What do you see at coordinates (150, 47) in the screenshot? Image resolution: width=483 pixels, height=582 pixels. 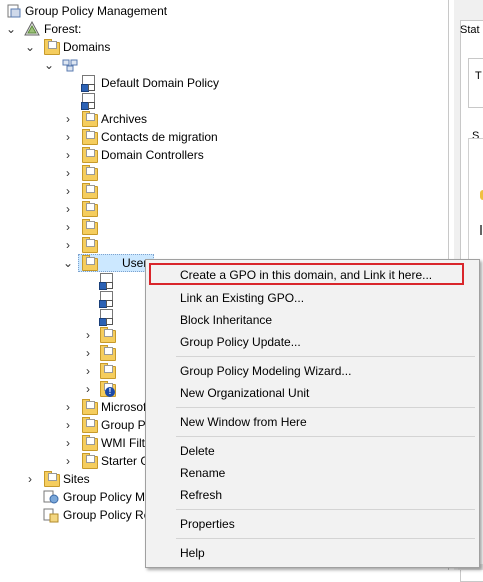 I see `tree-domains: ⌄ Domains` at bounding box center [150, 47].